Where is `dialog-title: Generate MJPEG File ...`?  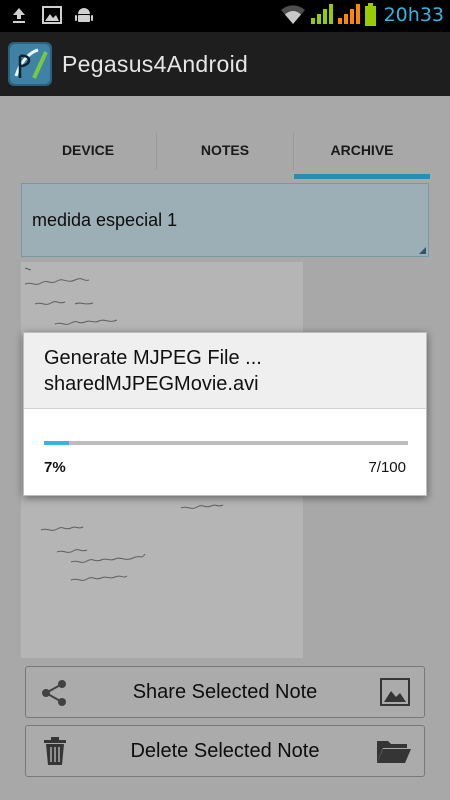
dialog-title: Generate MJPEG File ... is located at coordinates (153, 358).